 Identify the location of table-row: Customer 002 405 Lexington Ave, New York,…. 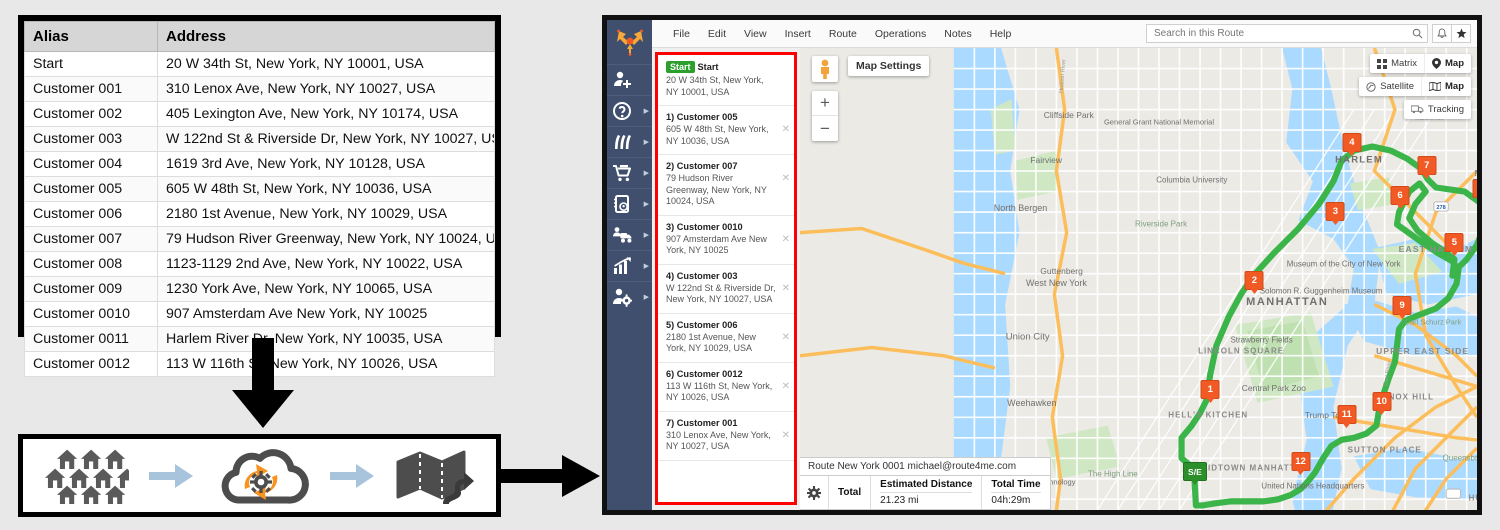
(259, 114).